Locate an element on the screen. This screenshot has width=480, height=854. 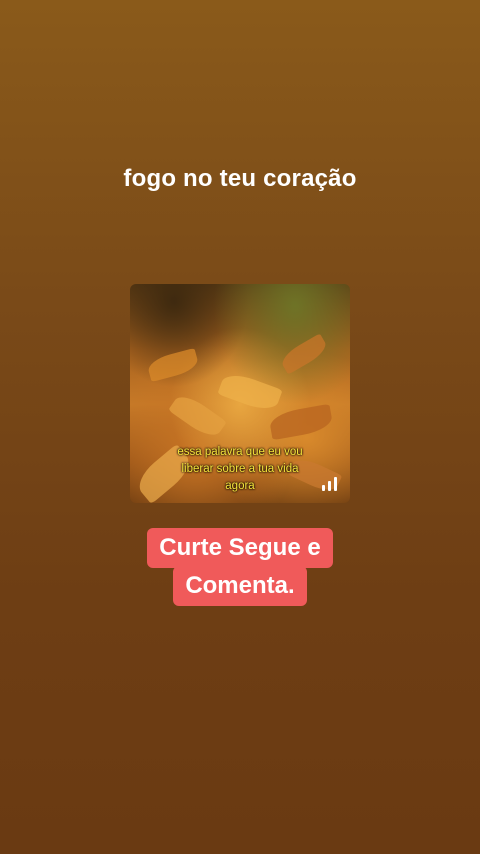
cta-line-2: Comenta. is located at coordinates (240, 586).